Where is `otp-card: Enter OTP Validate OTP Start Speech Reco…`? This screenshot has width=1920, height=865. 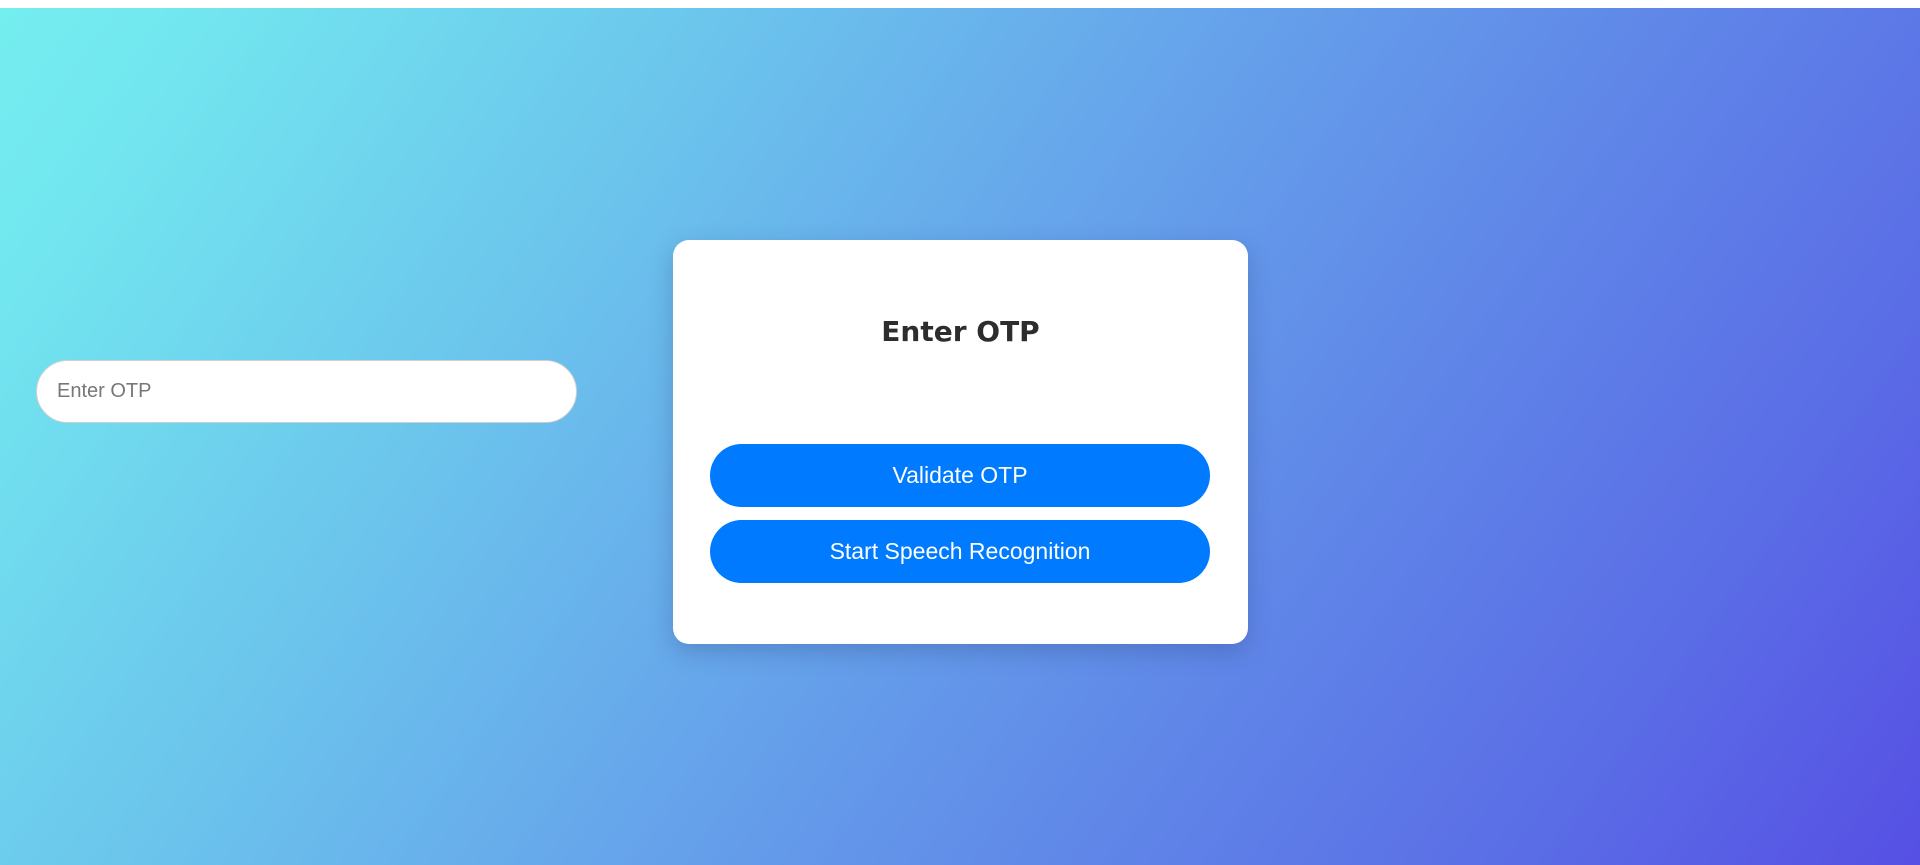 otp-card: Enter OTP Validate OTP Start Speech Reco… is located at coordinates (960, 442).